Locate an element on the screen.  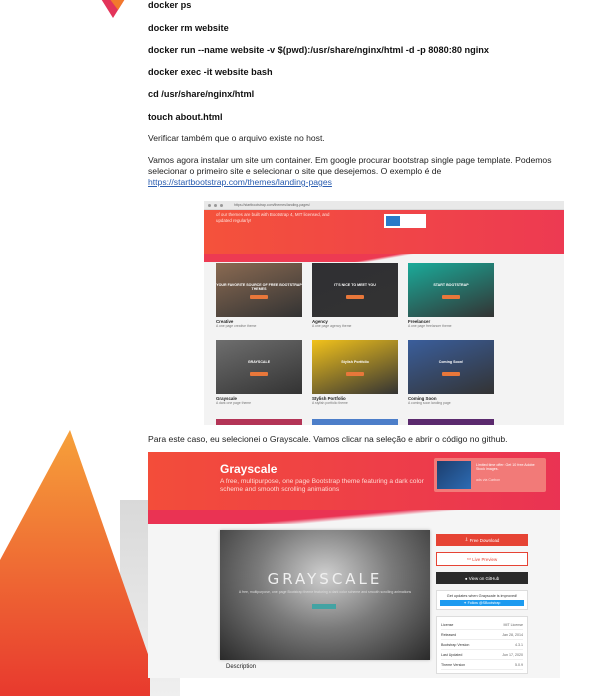
info-row: Last Updated Jun 17, 2020 is located at coordinates (482, 655).